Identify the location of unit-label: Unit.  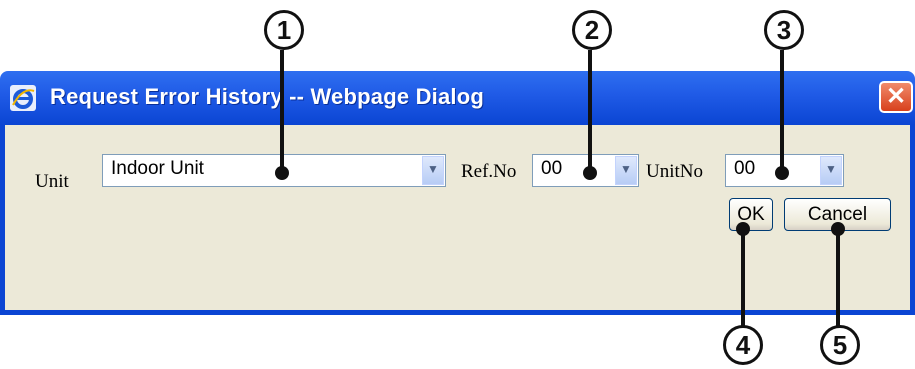
(52, 181).